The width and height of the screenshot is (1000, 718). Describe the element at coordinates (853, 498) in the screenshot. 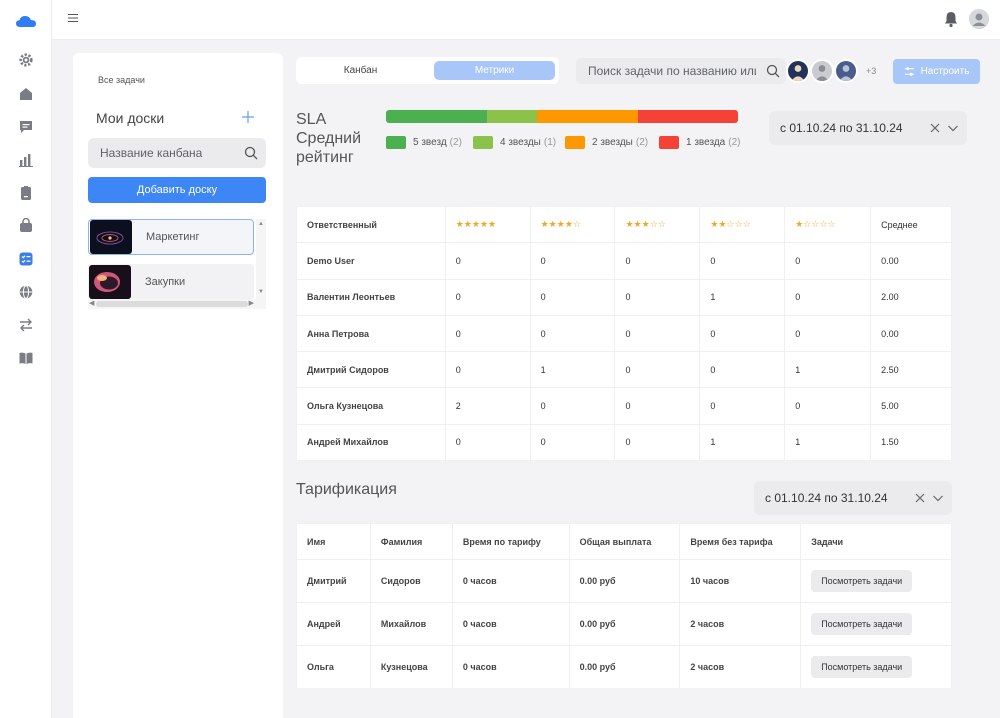

I see `tarif-date-range-select: с 01.10.24 по 31.10.24` at that location.